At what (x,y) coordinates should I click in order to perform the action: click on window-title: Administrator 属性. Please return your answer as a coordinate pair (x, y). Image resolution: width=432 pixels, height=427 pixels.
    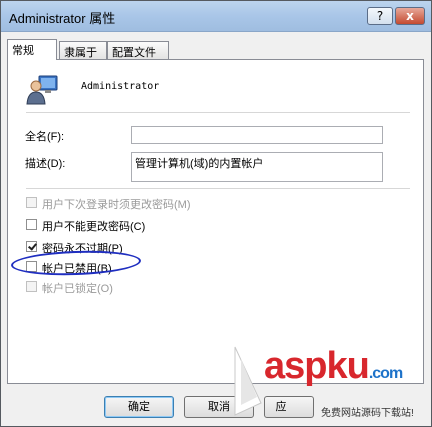
    Looking at the image, I should click on (62, 18).